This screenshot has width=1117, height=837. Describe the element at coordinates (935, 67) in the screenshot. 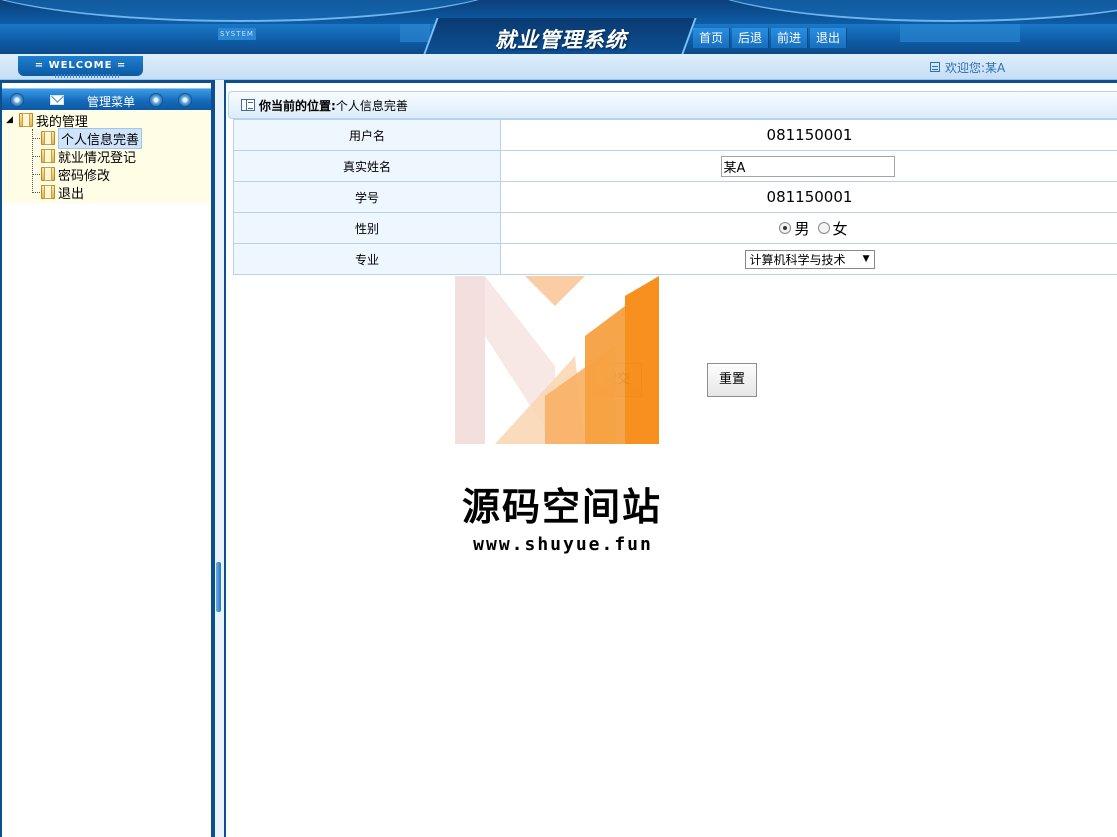

I see `user-card-icon` at that location.